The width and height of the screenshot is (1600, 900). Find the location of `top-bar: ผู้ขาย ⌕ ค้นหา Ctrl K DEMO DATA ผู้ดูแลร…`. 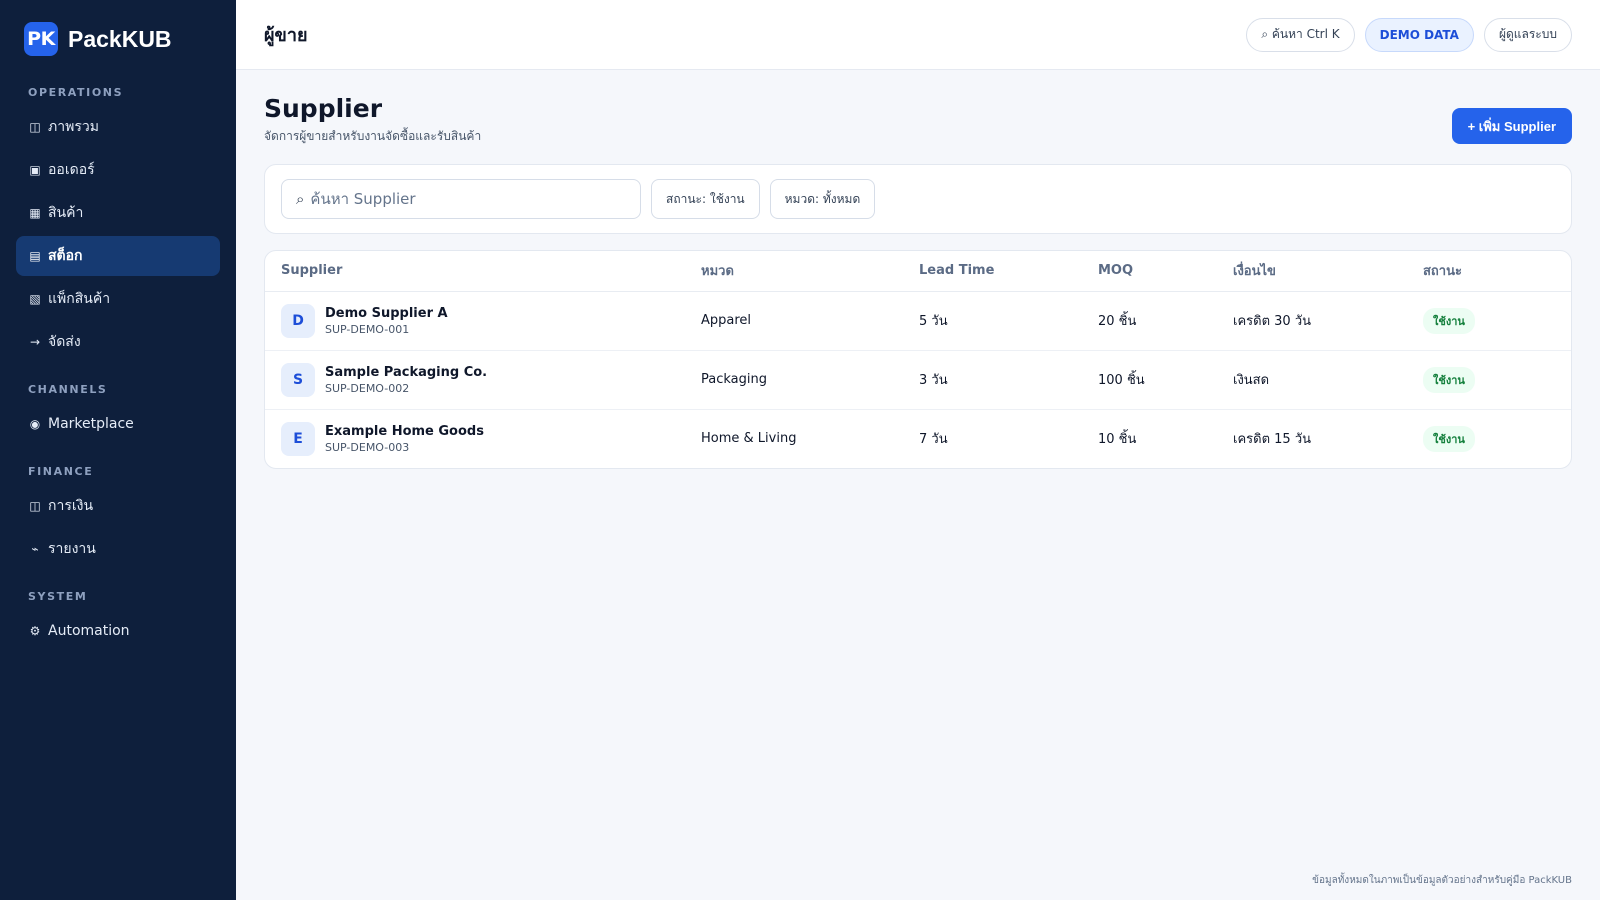

top-bar: ผู้ขาย ⌕ ค้นหา Ctrl K DEMO DATA ผู้ดูแลร… is located at coordinates (918, 35).